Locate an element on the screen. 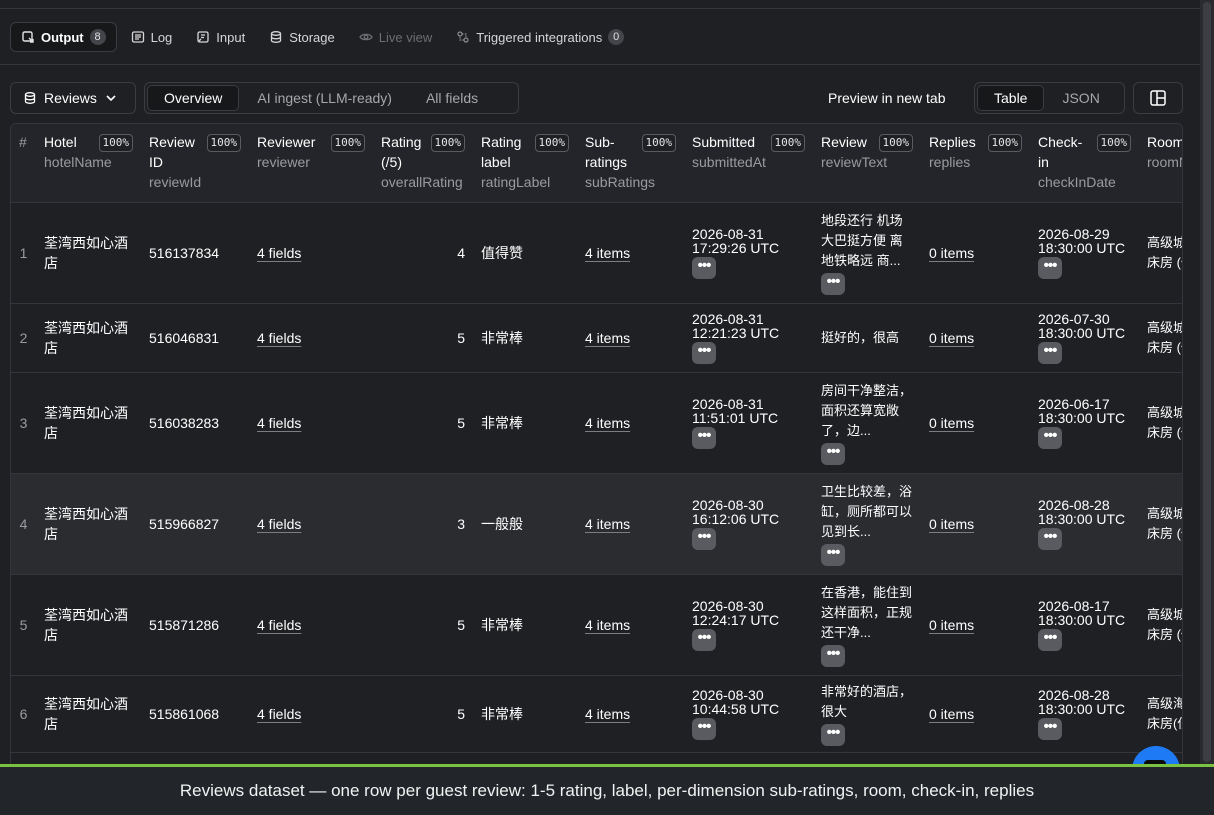 Image resolution: width=1214 pixels, height=815 pixels. format-table: Table is located at coordinates (1011, 98).